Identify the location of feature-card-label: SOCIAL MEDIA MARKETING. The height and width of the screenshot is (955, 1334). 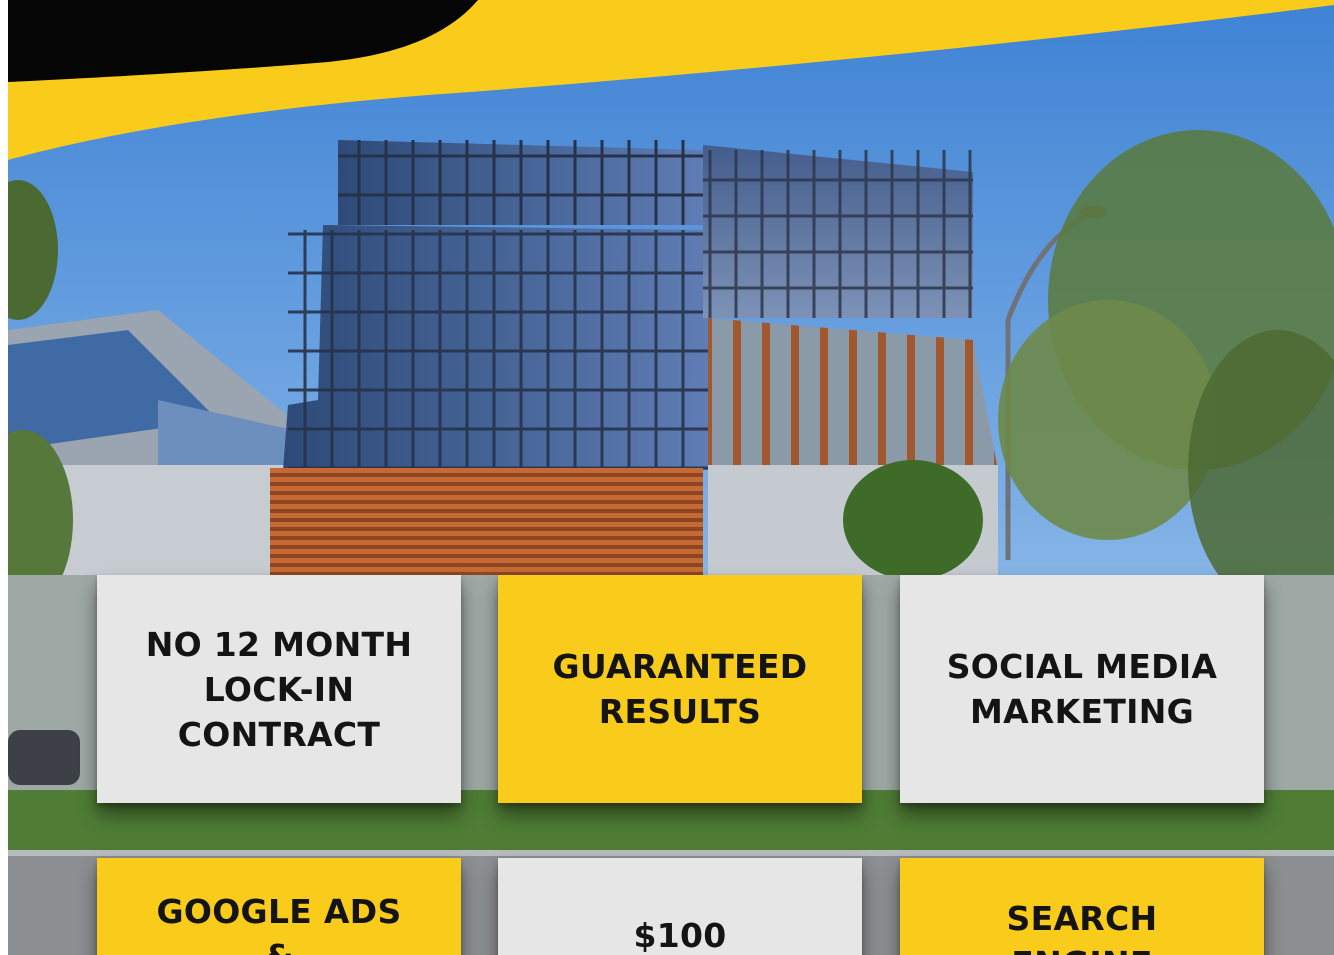
(1082, 689).